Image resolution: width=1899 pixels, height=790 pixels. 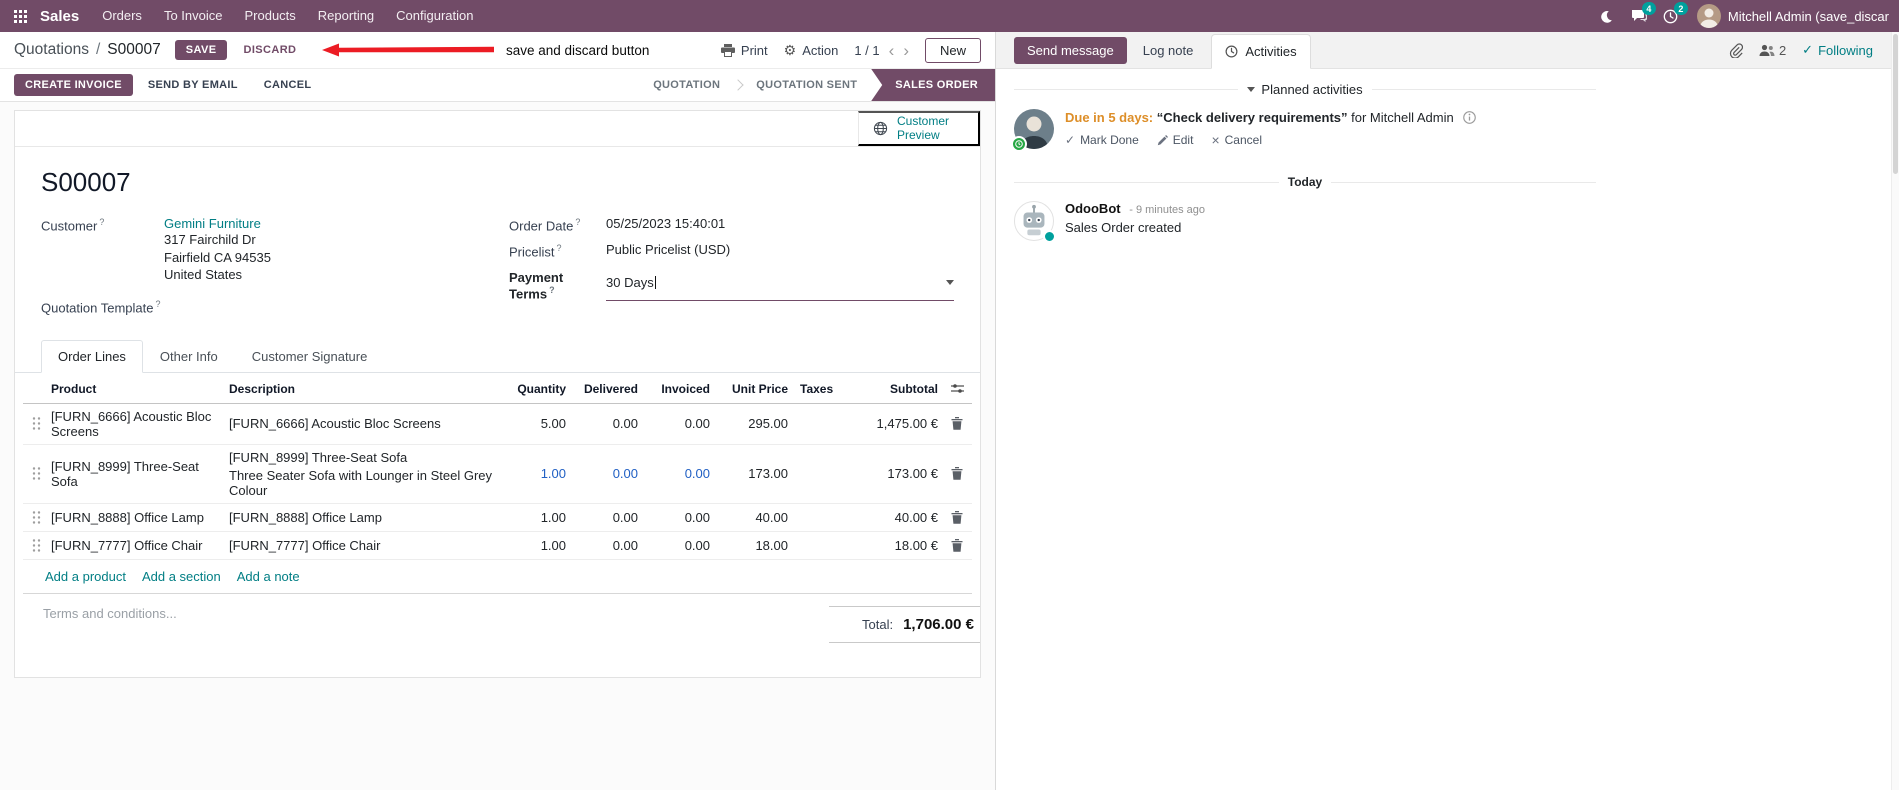 I want to click on cell-product: [FURN_8999] Three-Seat Sofa, so click(x=138, y=474).